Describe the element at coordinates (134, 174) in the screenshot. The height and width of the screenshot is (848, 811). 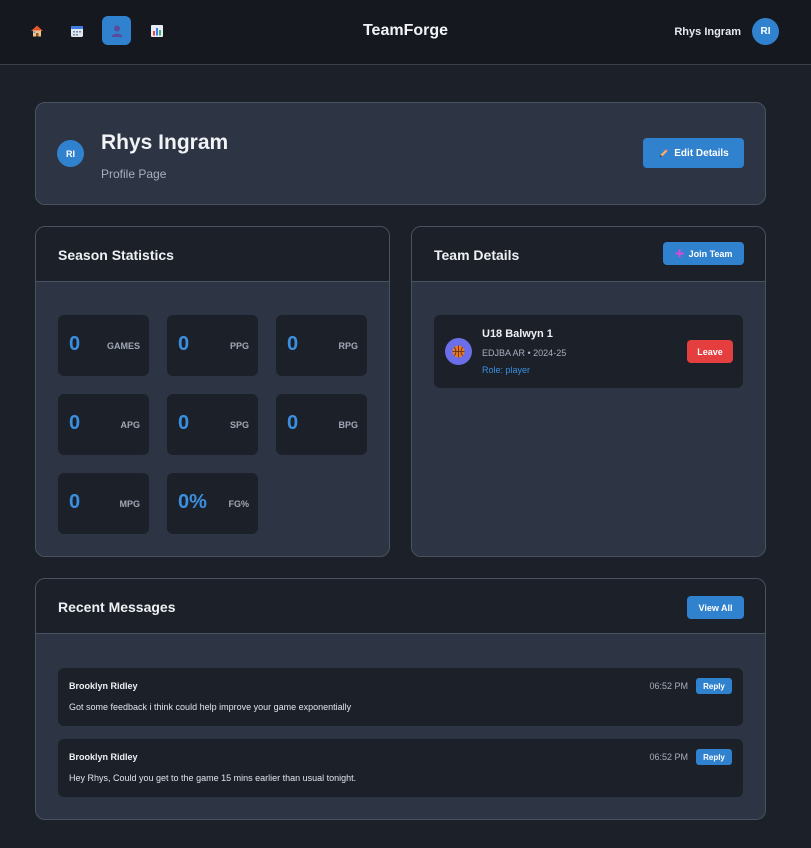
I see `profile-subtitle: Profile Page` at that location.